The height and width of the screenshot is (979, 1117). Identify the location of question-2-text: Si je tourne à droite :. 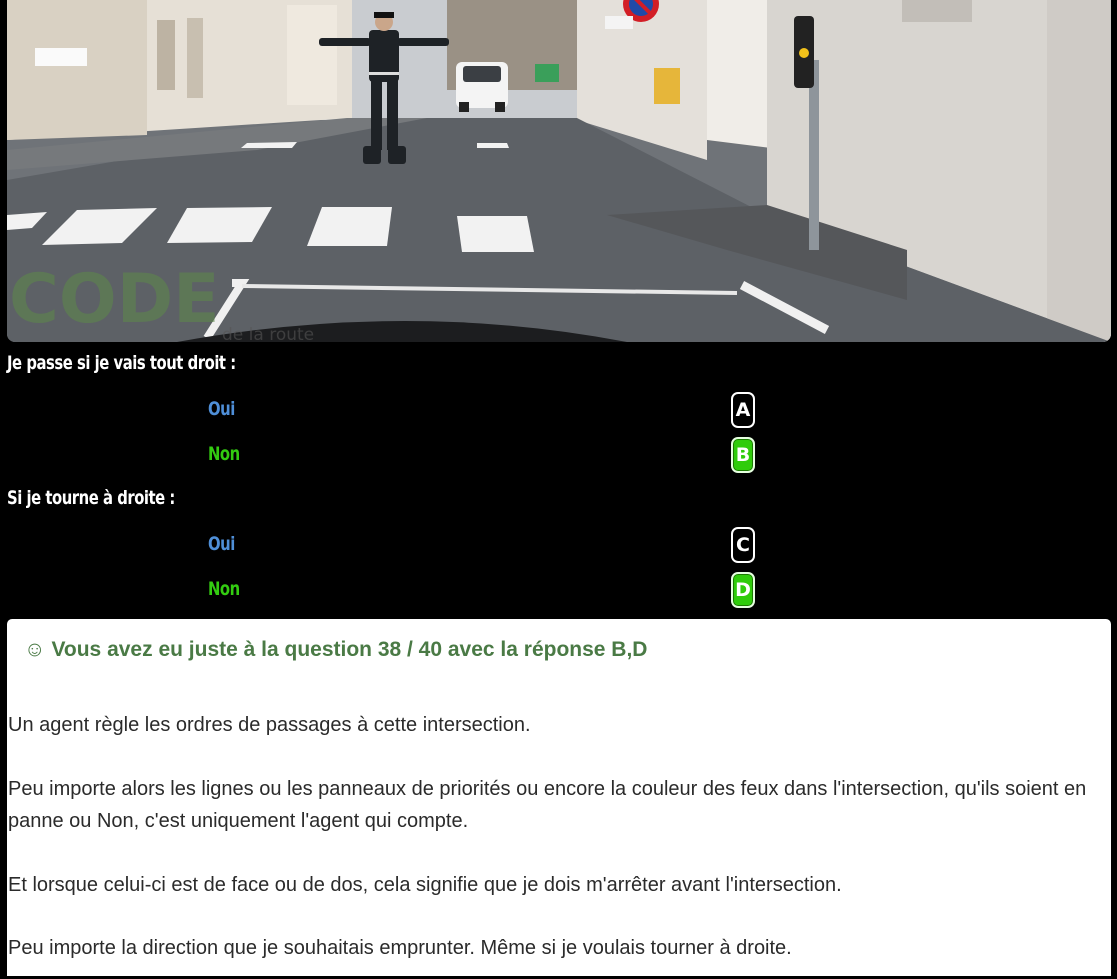
(91, 498).